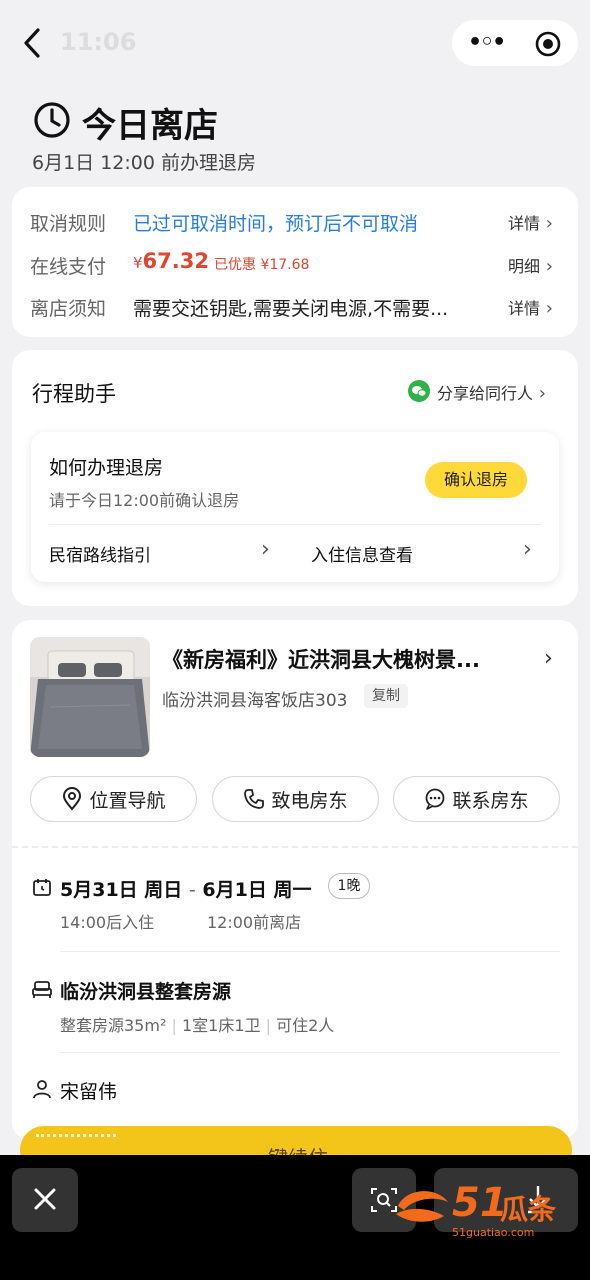 The width and height of the screenshot is (590, 1280). Describe the element at coordinates (113, 1025) in the screenshot. I see `room-type: 整套房源35m²` at that location.